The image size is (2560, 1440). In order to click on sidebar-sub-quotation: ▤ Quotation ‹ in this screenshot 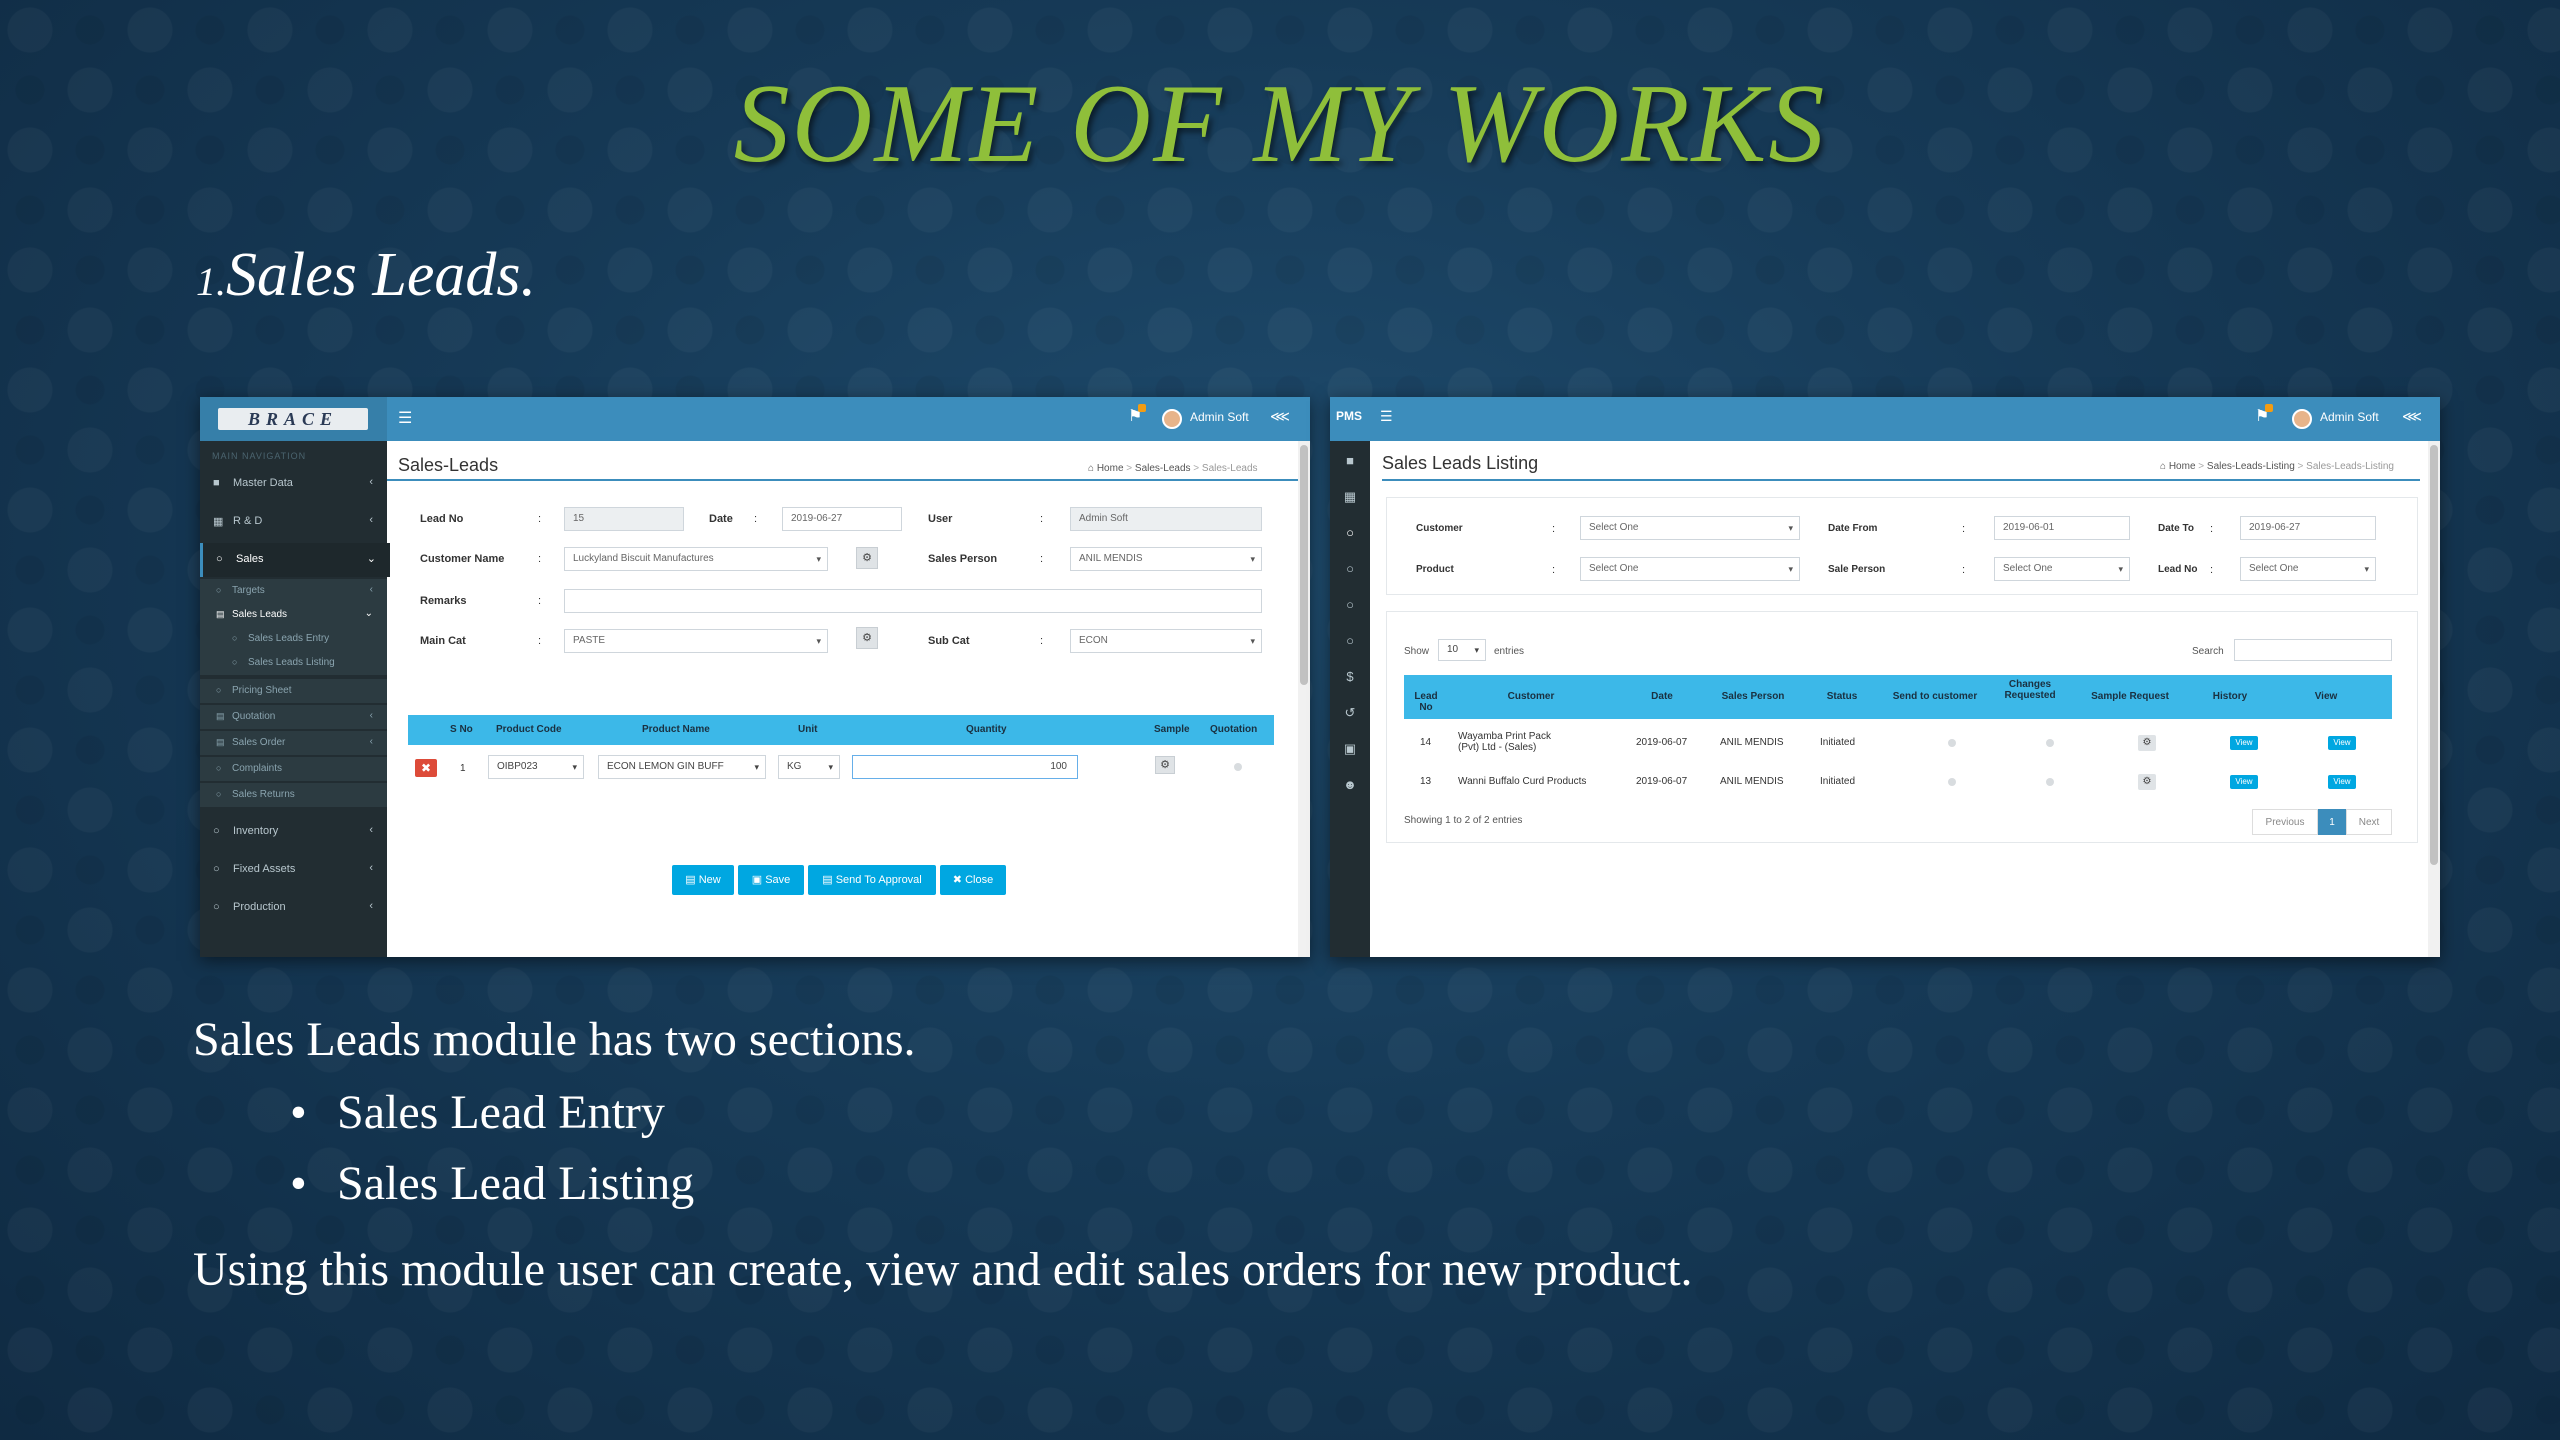, I will do `click(293, 717)`.